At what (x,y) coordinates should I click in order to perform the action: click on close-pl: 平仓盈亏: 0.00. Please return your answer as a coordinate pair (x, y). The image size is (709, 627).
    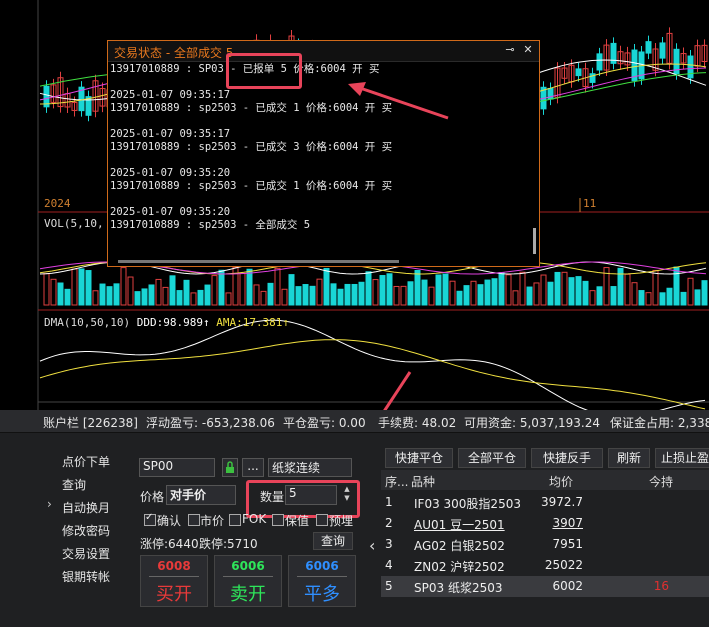
    Looking at the image, I should click on (324, 423).